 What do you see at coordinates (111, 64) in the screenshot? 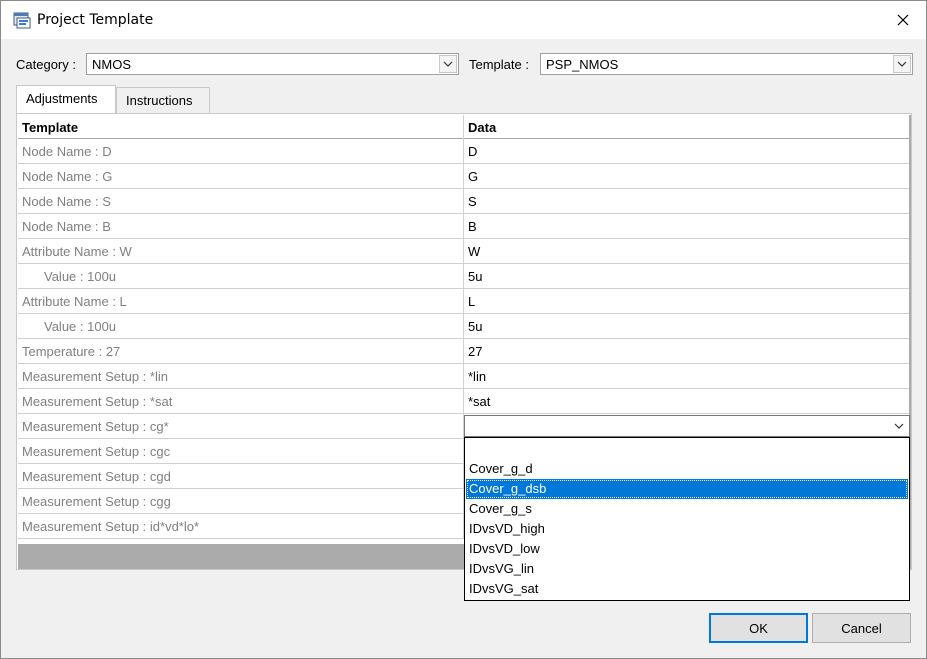
I see `category-value: NMOS` at bounding box center [111, 64].